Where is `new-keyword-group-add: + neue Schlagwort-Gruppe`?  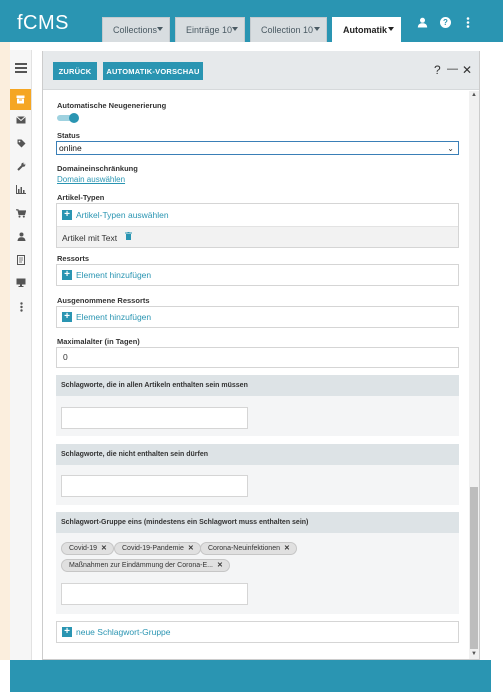 new-keyword-group-add: + neue Schlagwort-Gruppe is located at coordinates (116, 632).